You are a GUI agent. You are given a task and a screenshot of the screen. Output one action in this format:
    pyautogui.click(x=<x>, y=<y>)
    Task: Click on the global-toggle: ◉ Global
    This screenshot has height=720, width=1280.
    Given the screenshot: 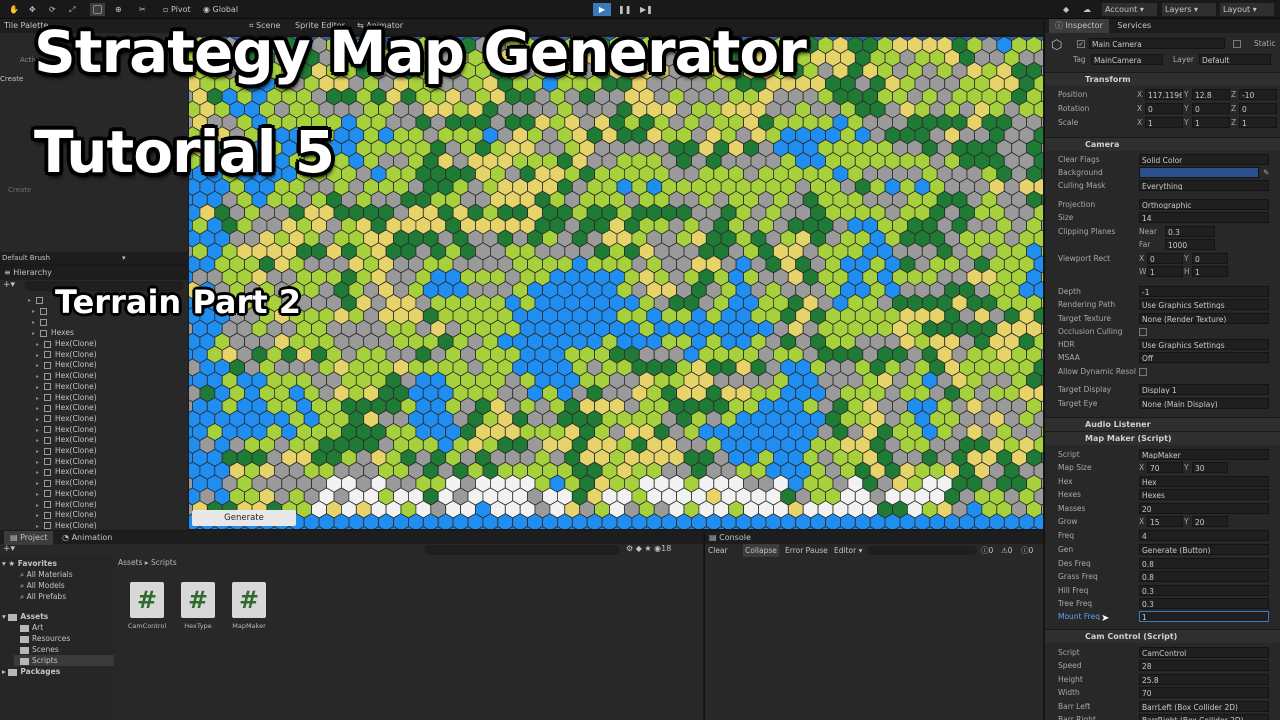 What is the action you would take?
    pyautogui.click(x=220, y=9)
    